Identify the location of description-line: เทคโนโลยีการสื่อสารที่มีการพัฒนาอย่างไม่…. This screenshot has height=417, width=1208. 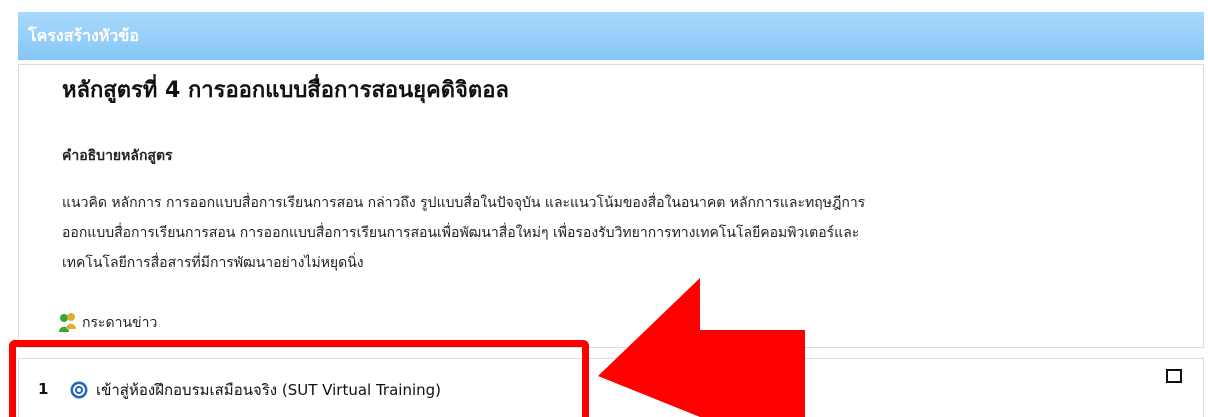
(213, 263).